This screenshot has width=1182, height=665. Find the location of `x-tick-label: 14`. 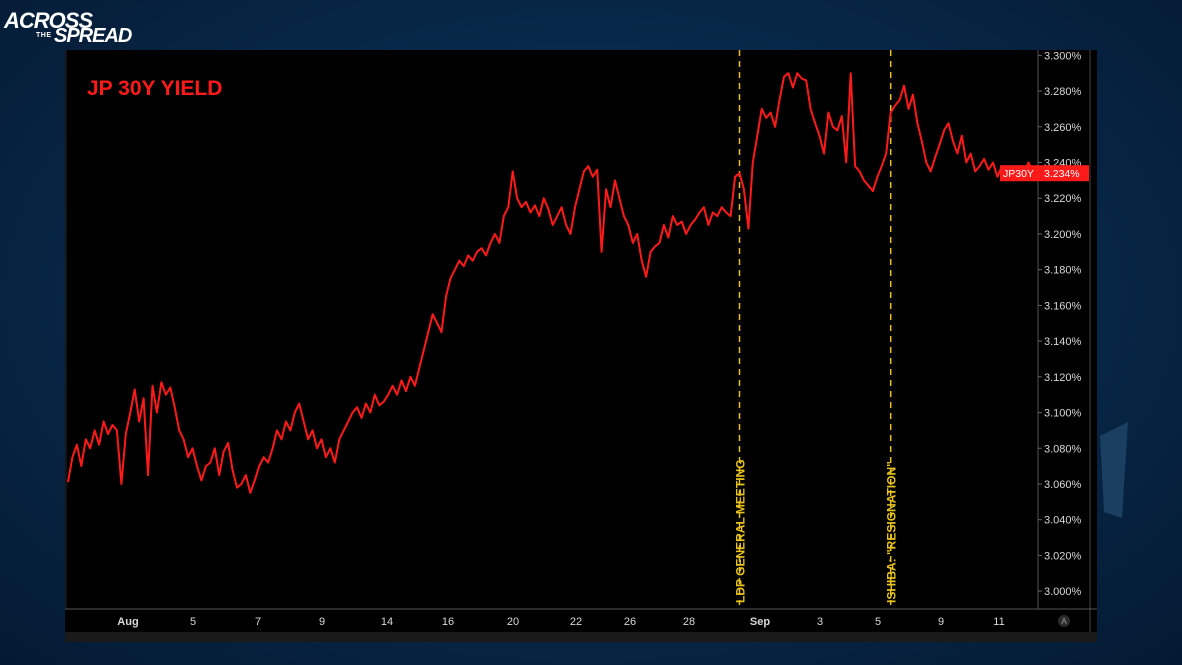

x-tick-label: 14 is located at coordinates (387, 622).